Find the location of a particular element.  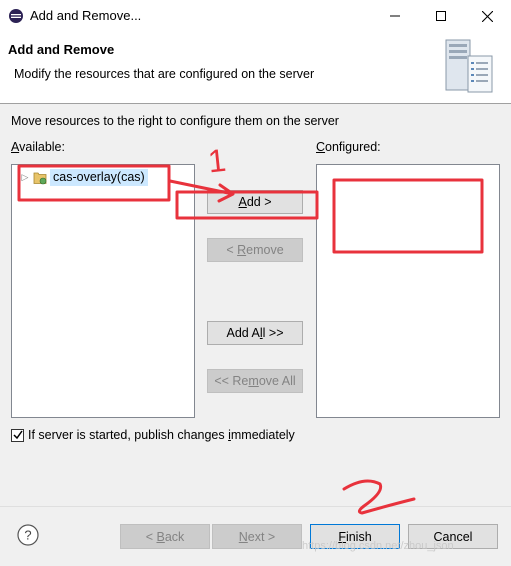

close-button is located at coordinates (487, 16).